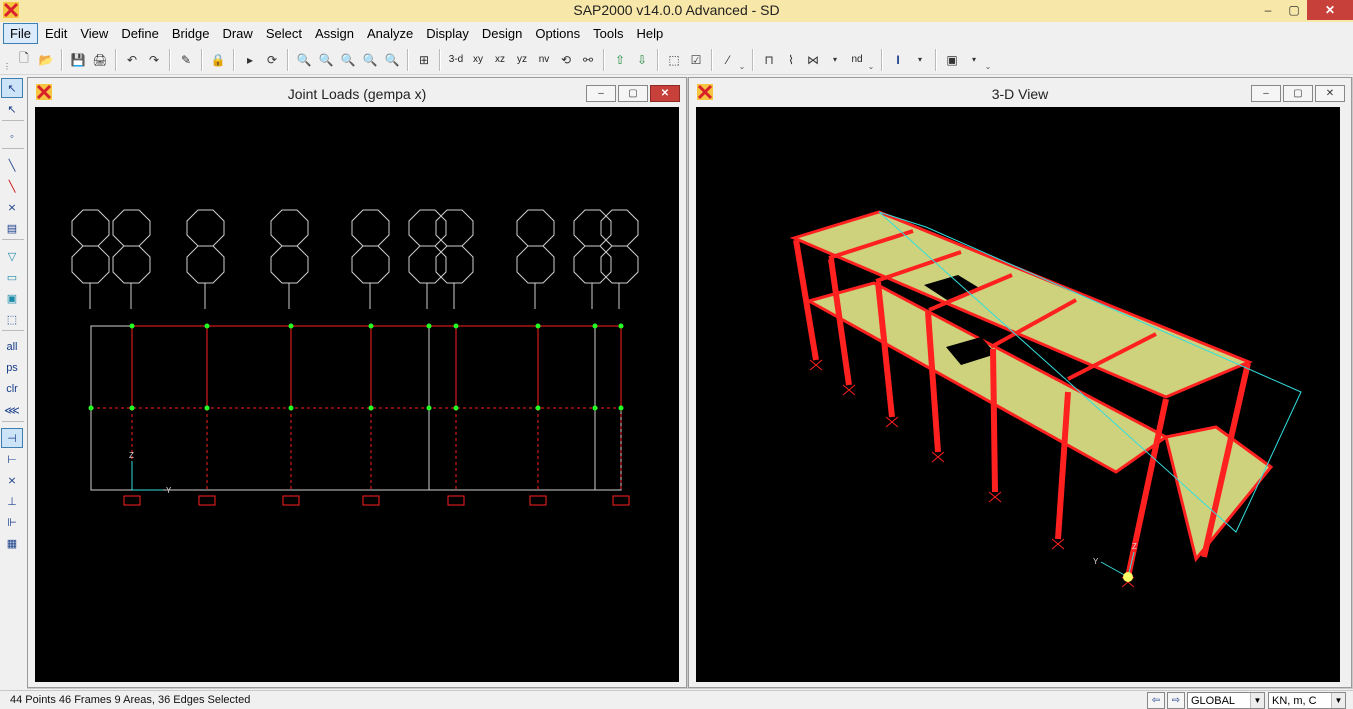  Describe the element at coordinates (62, 59) in the screenshot. I see `toolbar-separator` at that location.